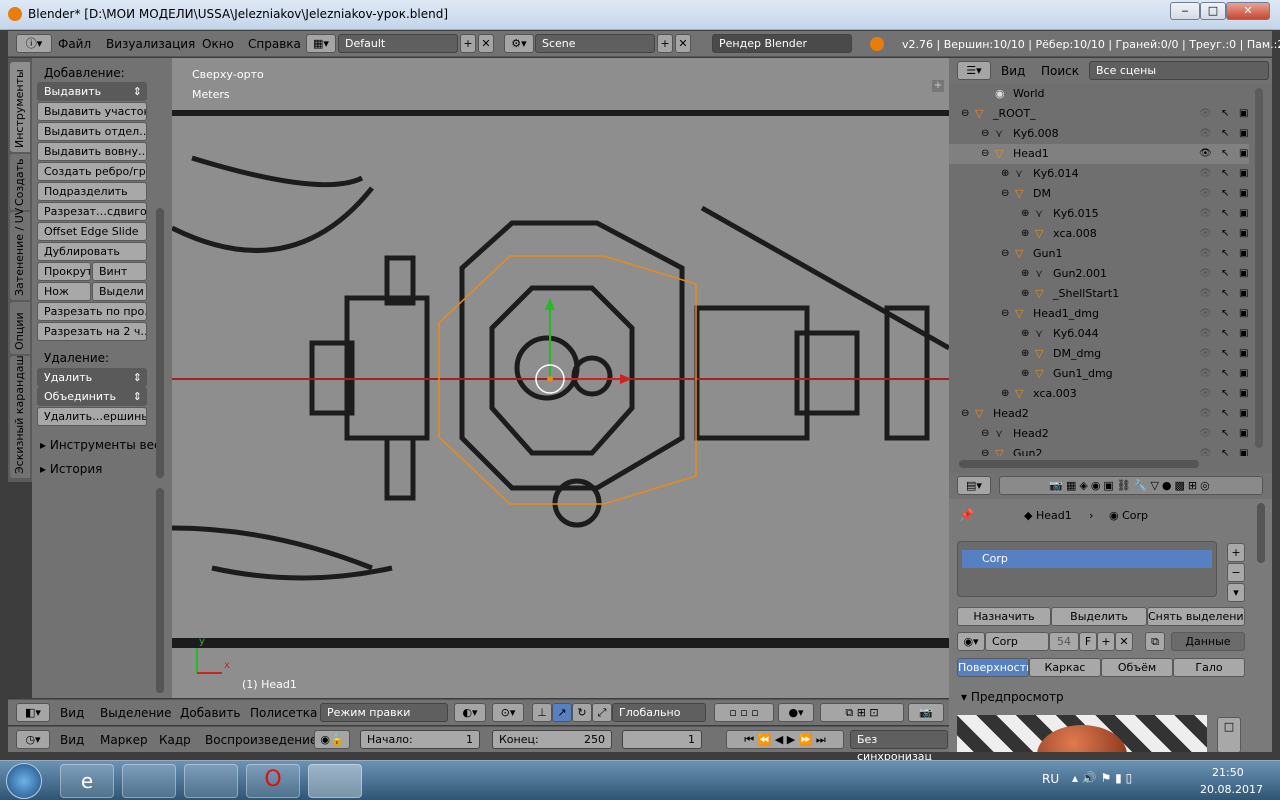  Describe the element at coordinates (1099, 194) in the screenshot. I see `outliner-row: ⊖ ▽ DM 👁 ↖ ▣` at that location.